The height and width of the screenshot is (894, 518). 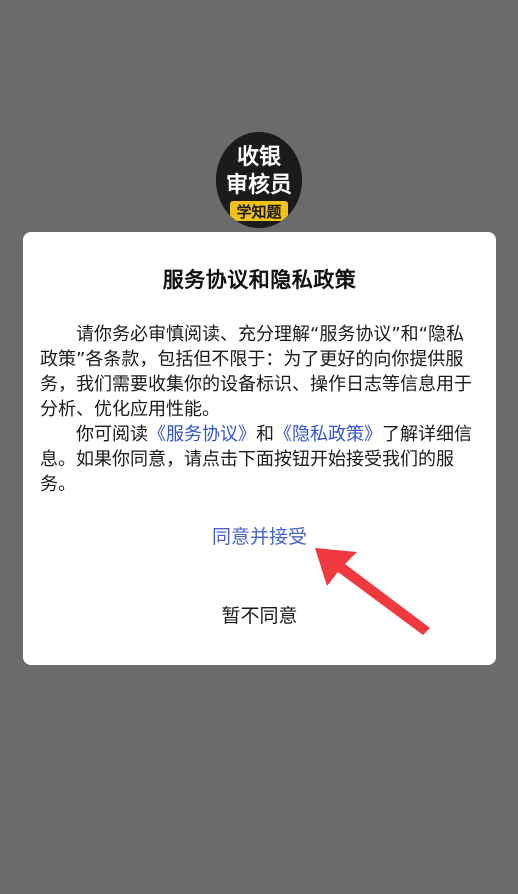 What do you see at coordinates (202, 434) in the screenshot?
I see `service-agreement-link: 《服务协议》` at bounding box center [202, 434].